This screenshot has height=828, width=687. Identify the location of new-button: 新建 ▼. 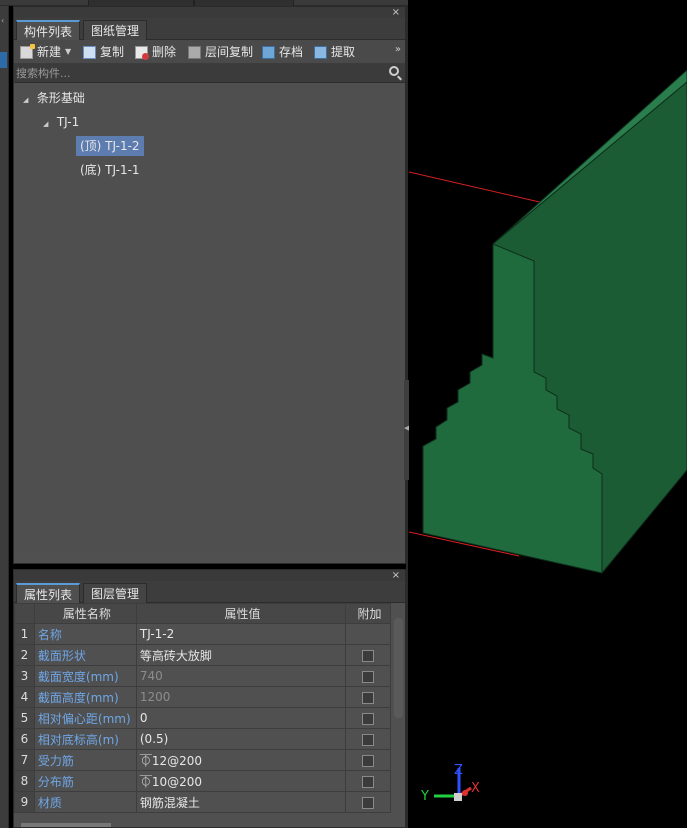
(45, 52).